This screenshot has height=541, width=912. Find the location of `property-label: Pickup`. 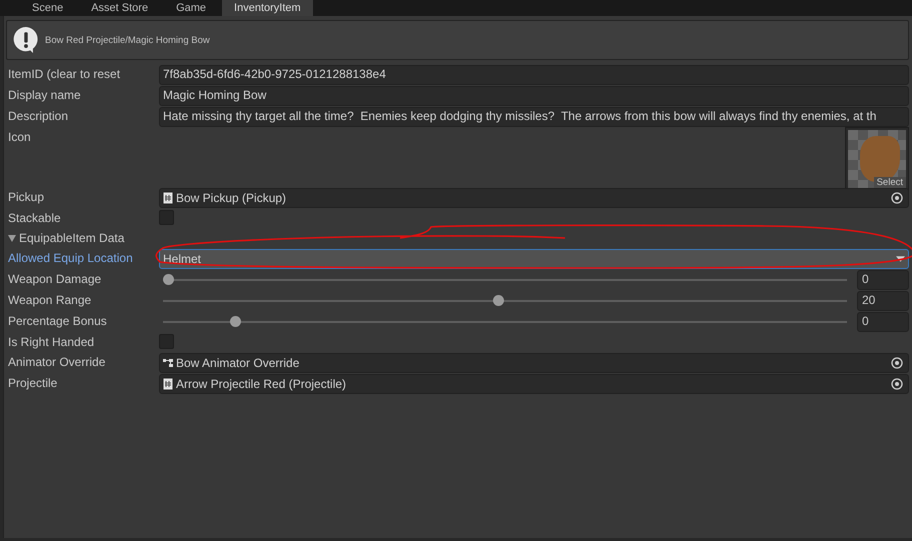

property-label: Pickup is located at coordinates (27, 197).